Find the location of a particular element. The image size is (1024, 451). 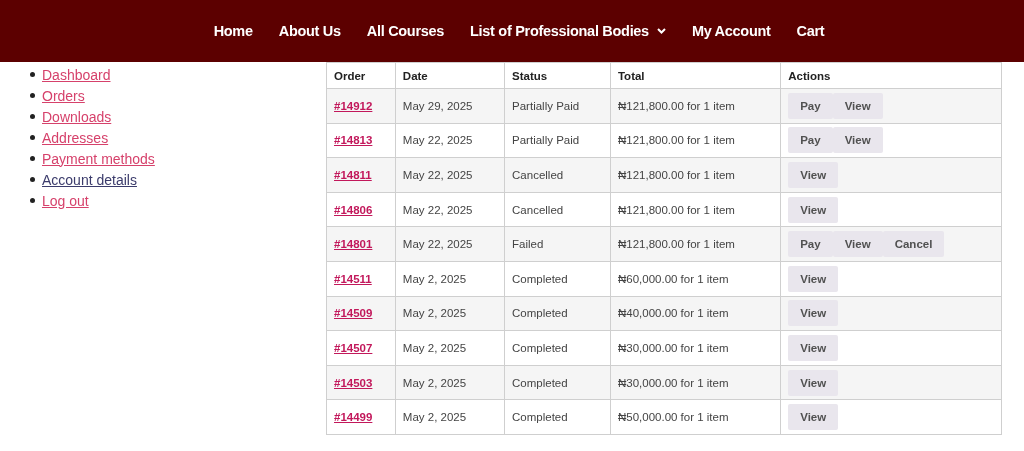

account-menu-link: Account details is located at coordinates (89, 179).